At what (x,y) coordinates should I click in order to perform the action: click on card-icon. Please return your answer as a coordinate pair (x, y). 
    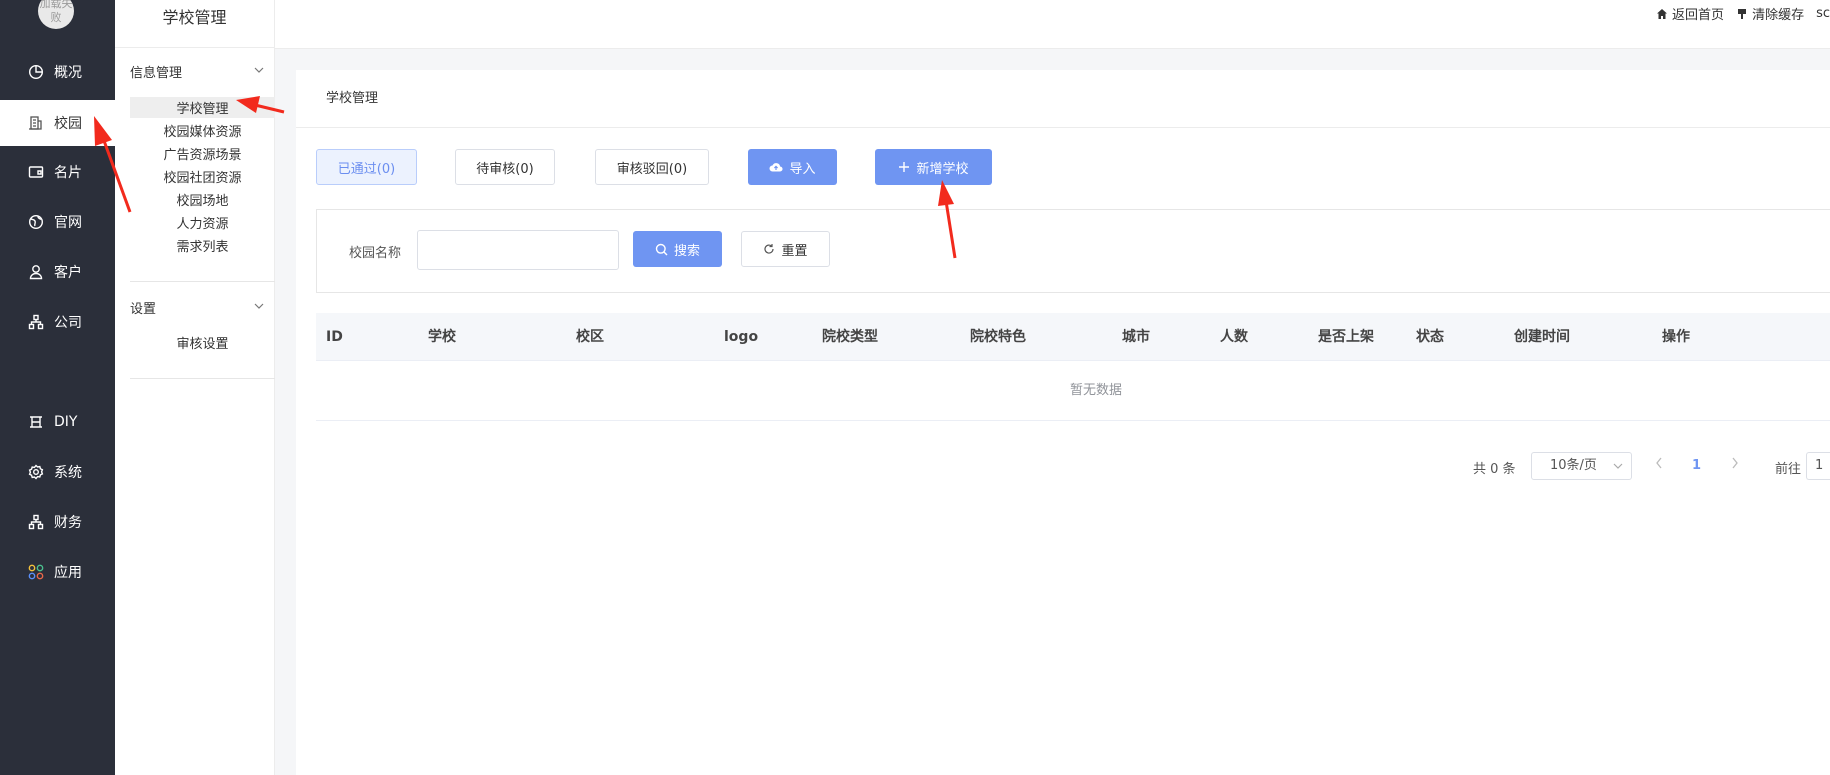
    Looking at the image, I should click on (36, 172).